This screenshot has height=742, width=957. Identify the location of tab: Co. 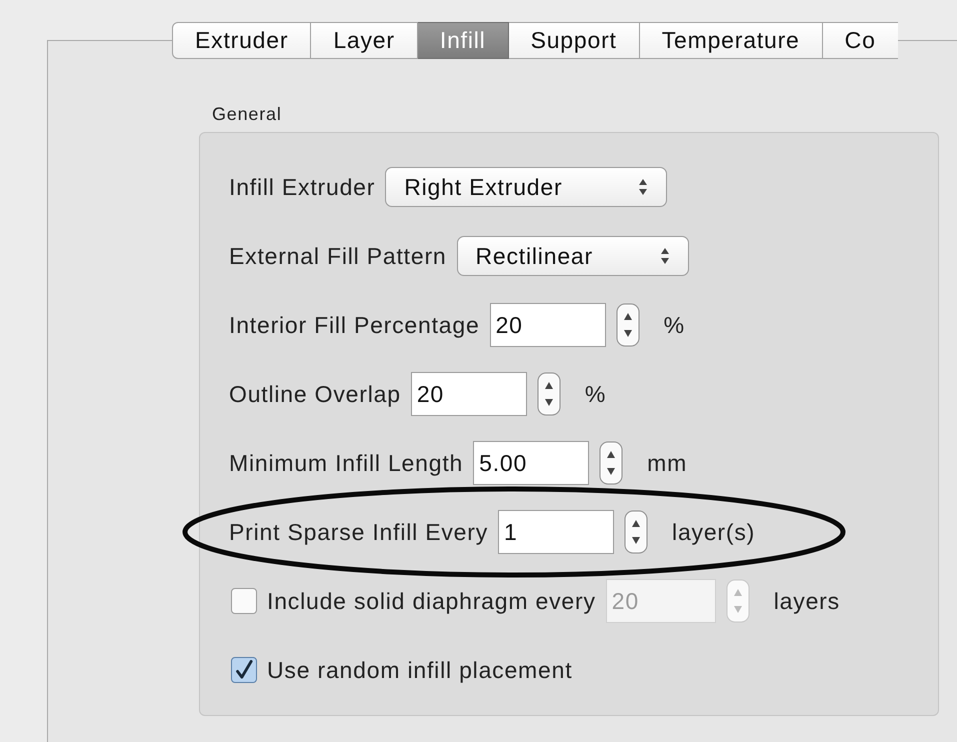
(860, 40).